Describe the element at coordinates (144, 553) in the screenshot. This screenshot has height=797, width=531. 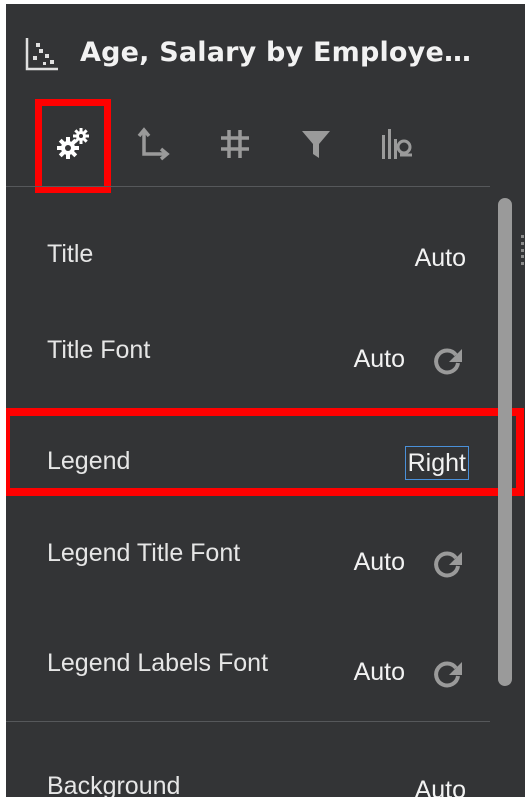
I see `prop-label-legend-title-font: Legend Title Font` at that location.